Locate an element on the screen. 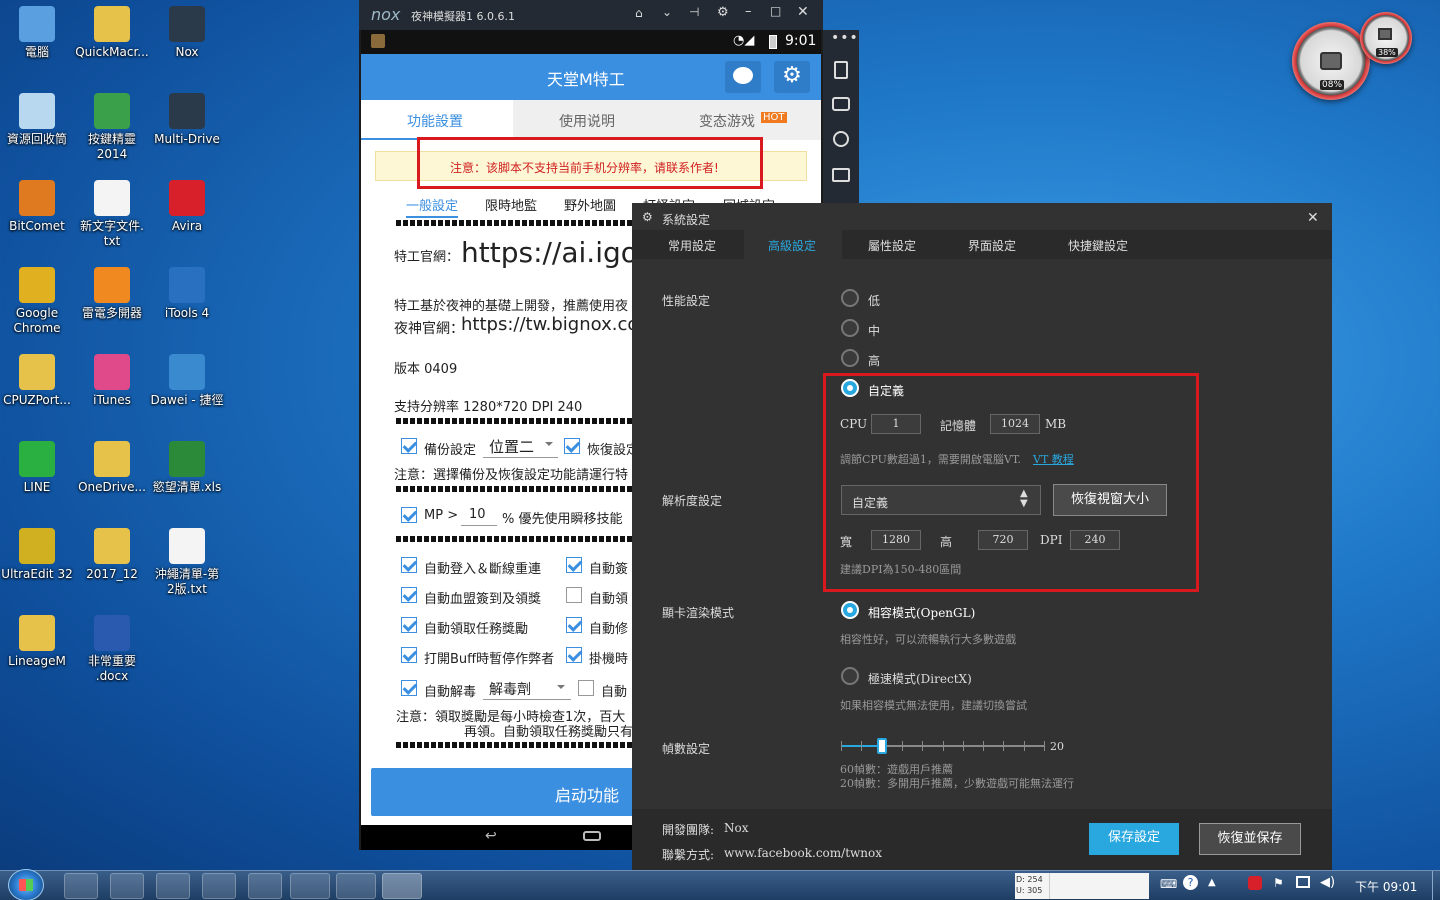  robot-icon is located at coordinates (841, 104).